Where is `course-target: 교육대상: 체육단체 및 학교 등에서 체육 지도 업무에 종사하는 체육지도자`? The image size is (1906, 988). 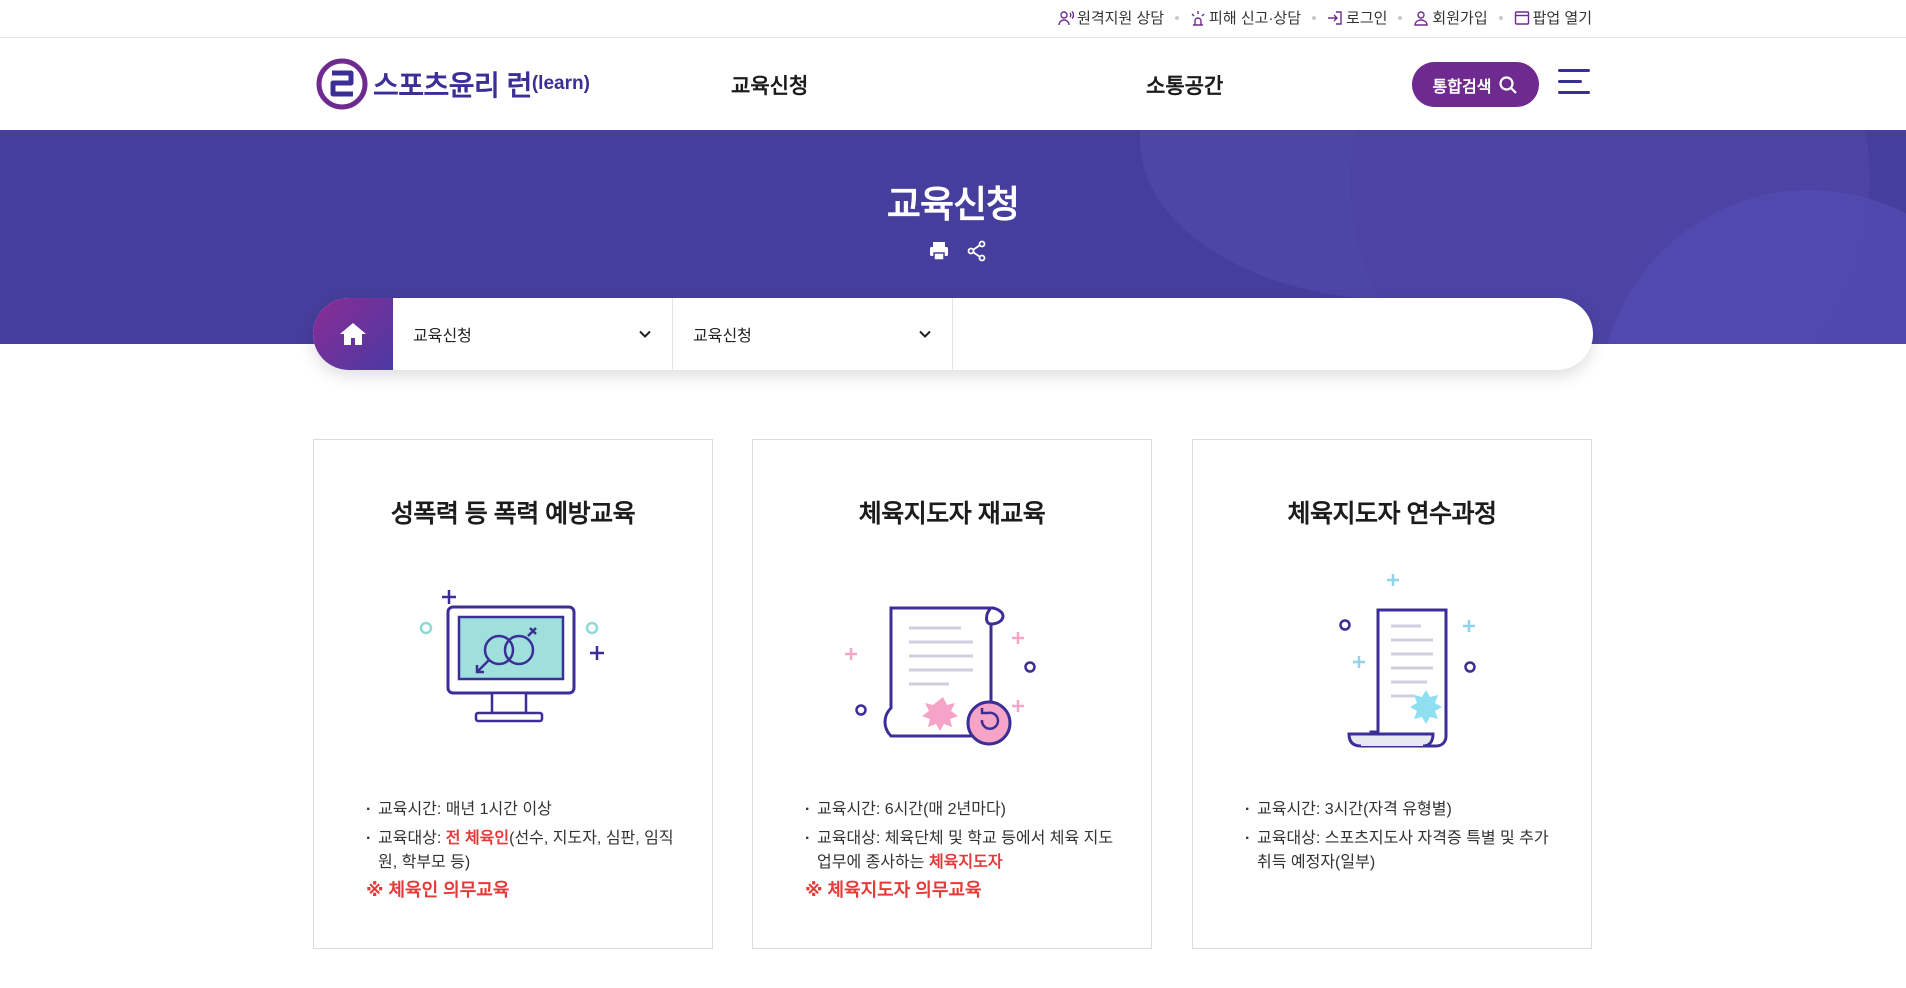 course-target: 교육대상: 체육단체 및 학교 등에서 체육 지도 업무에 종사하는 체육지도자 is located at coordinates (960, 851).